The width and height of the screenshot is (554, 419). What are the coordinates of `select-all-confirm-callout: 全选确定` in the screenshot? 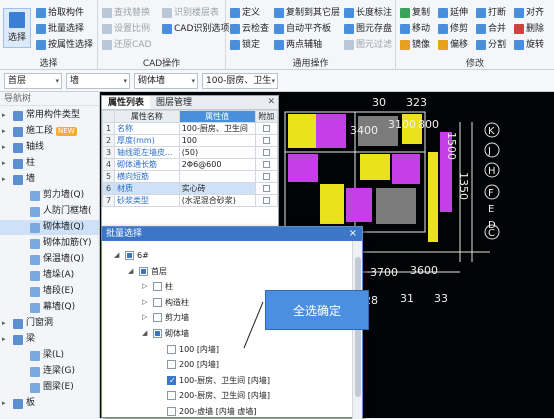 It's located at (317, 310).